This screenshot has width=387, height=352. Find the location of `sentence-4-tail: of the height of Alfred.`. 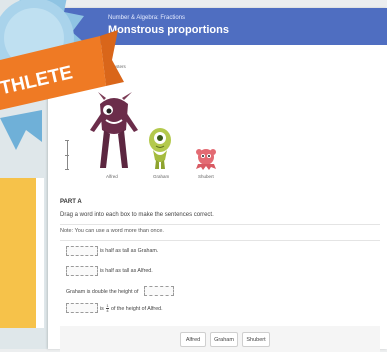

sentence-4-tail: of the height of Alfred. is located at coordinates (137, 308).